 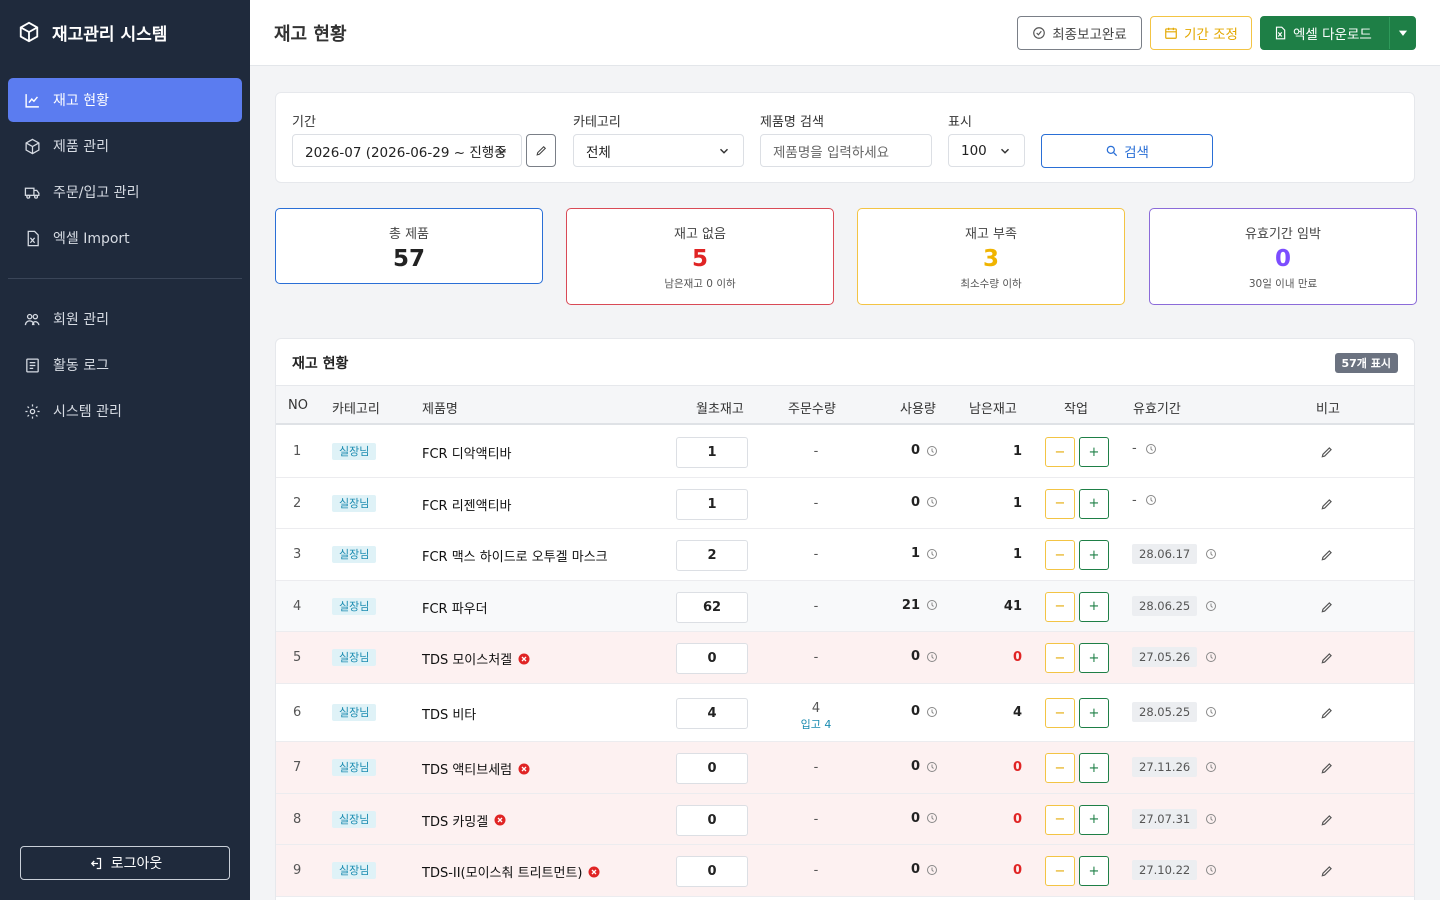 What do you see at coordinates (1127, 151) in the screenshot?
I see `search-button: 검색` at bounding box center [1127, 151].